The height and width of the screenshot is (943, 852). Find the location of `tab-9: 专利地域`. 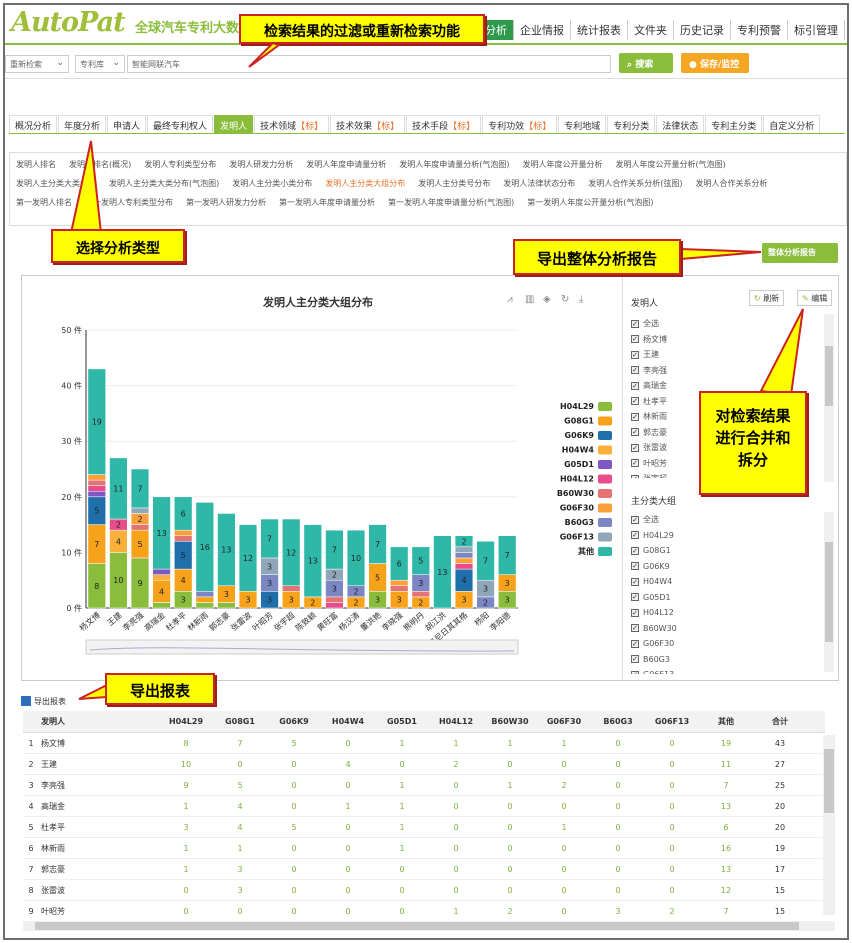

tab-9: 专利地域 is located at coordinates (582, 124).